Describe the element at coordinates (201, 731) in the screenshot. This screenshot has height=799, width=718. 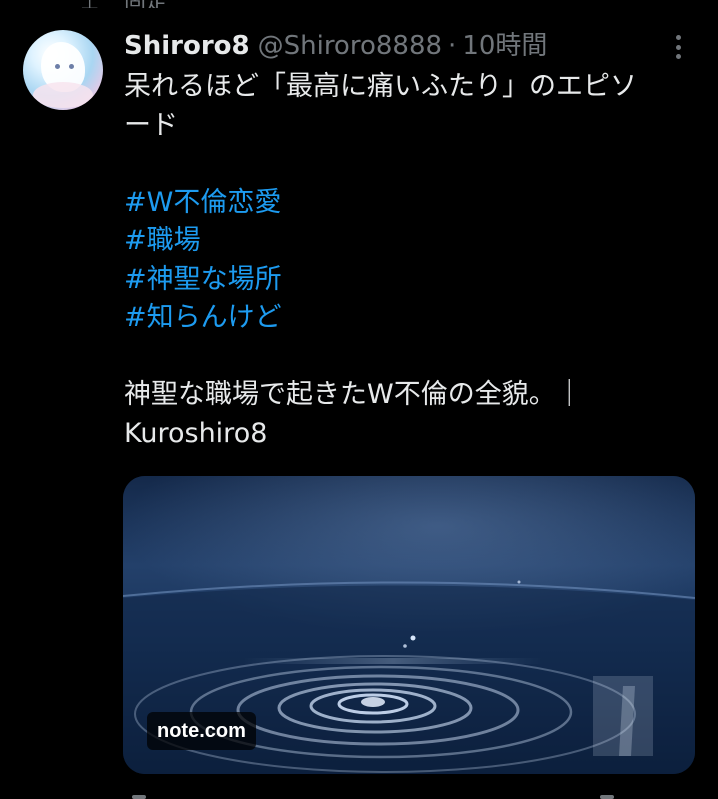
I see `domain-badge: note.com` at that location.